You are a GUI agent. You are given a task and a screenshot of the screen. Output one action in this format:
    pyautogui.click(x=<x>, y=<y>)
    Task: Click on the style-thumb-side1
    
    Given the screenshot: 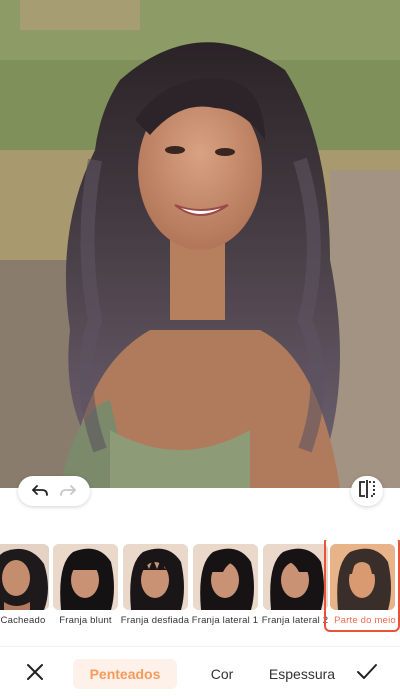 What is the action you would take?
    pyautogui.click(x=225, y=577)
    